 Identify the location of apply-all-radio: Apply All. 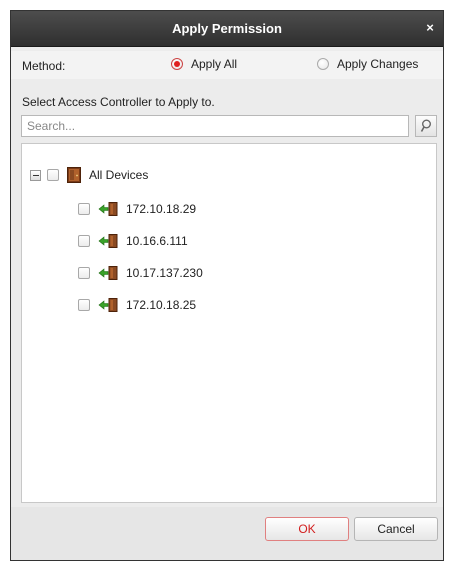
(204, 64).